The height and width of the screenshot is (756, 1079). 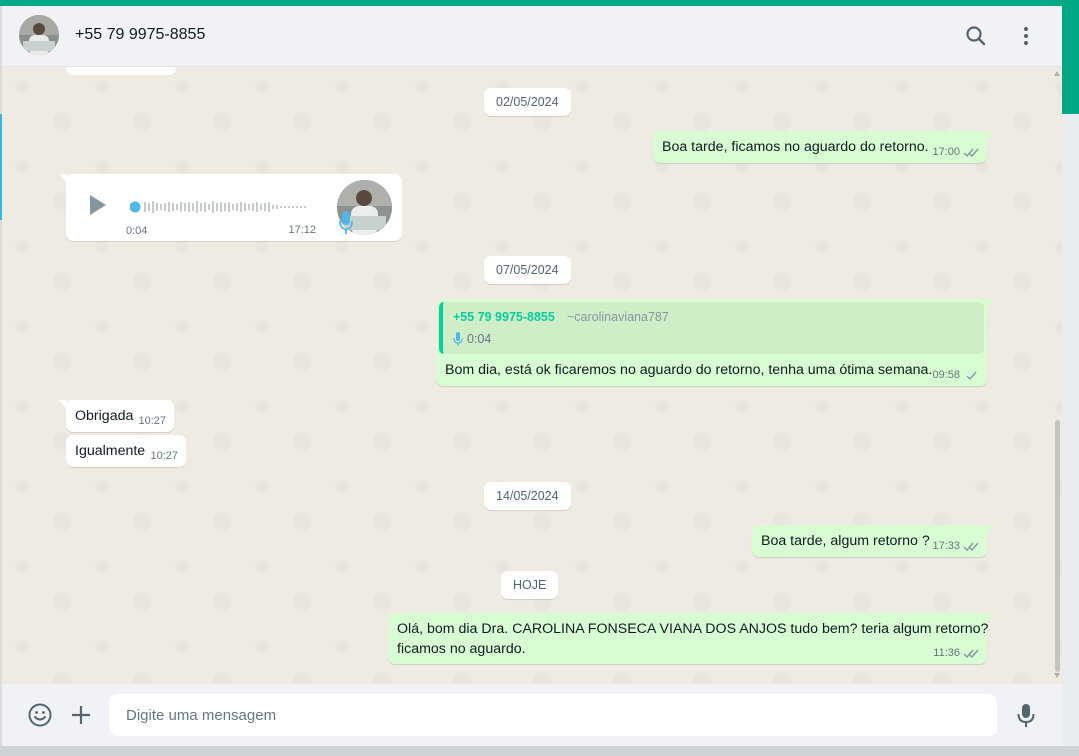 I want to click on incoming-message: Obrigada 10:27, so click(x=116, y=416).